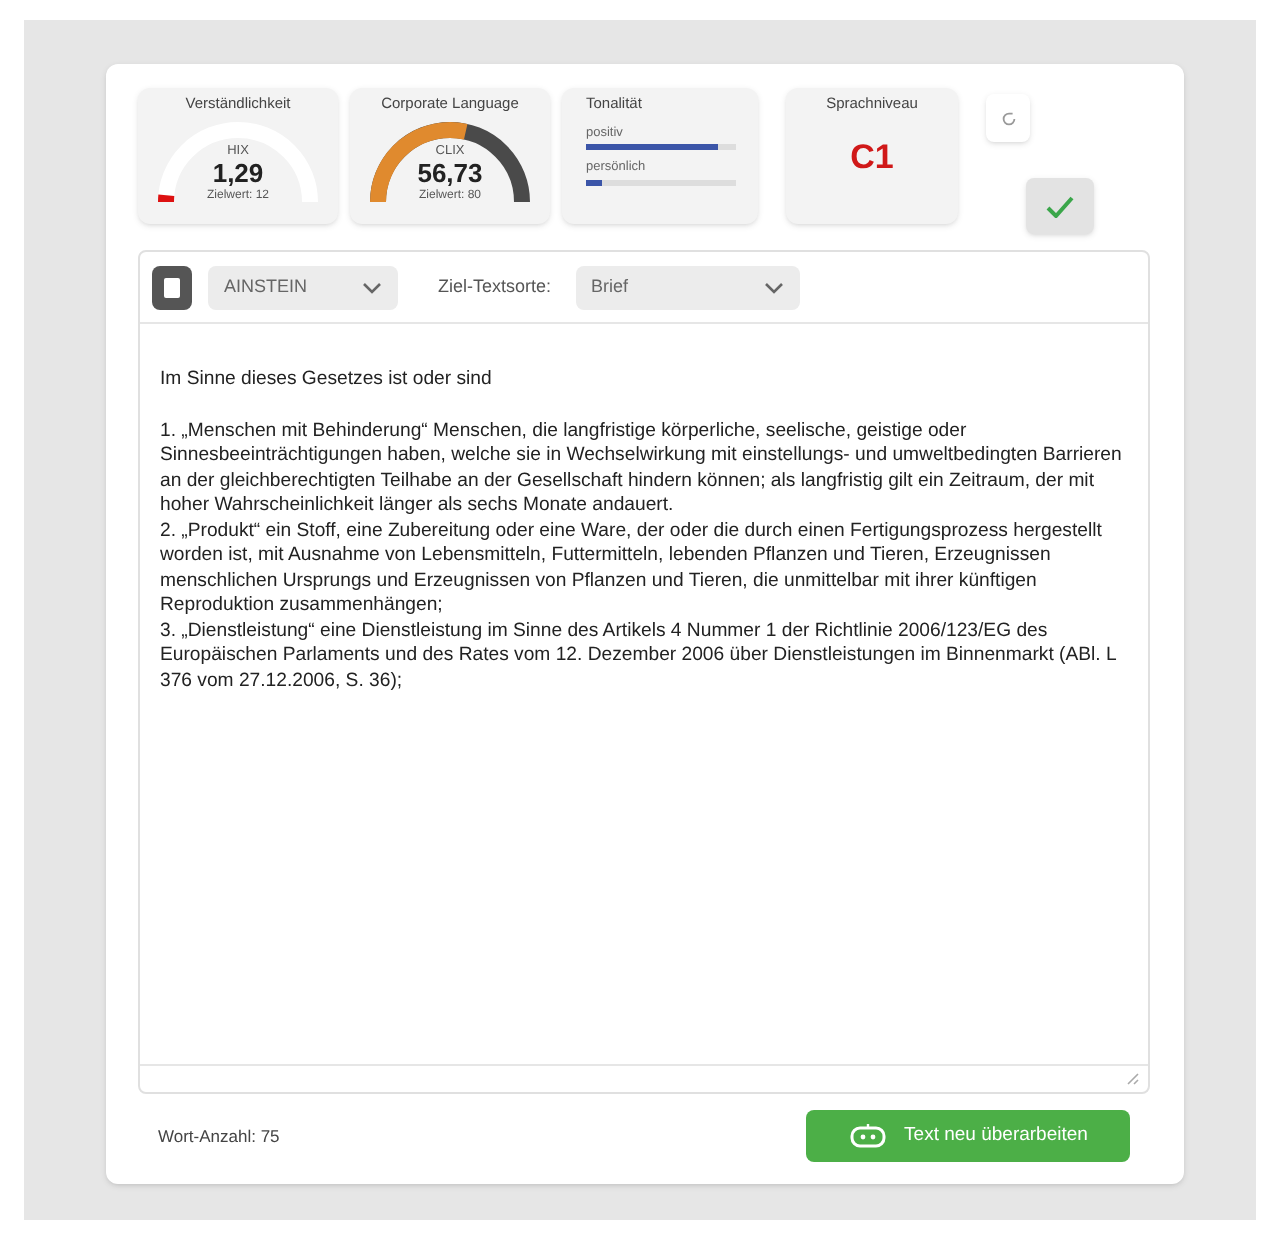 The height and width of the screenshot is (1242, 1276). Describe the element at coordinates (1133, 1079) in the screenshot. I see `resize-handle-icon` at that location.